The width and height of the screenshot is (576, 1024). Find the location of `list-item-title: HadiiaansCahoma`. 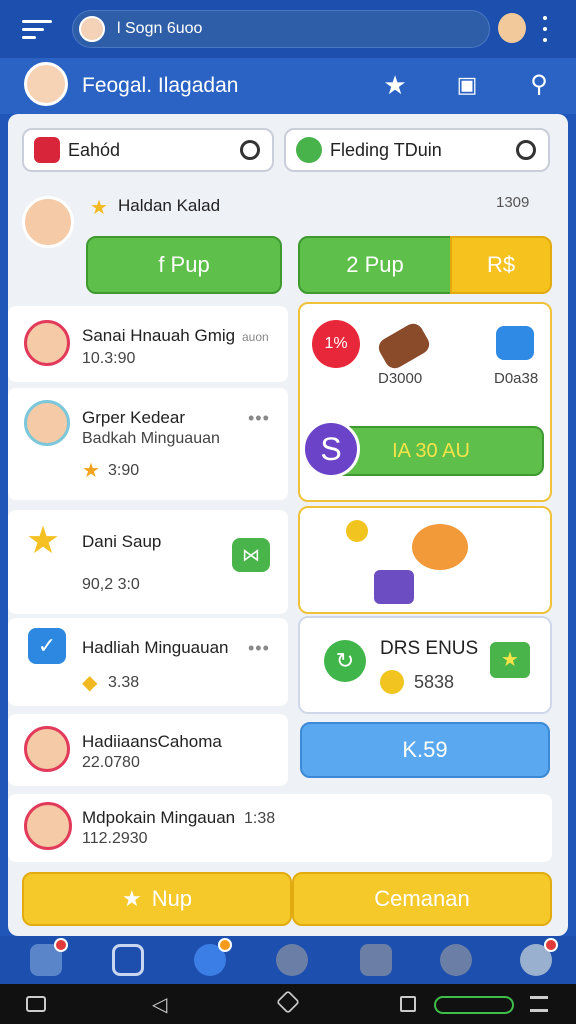

list-item-title: HadiiaansCahoma is located at coordinates (152, 741).